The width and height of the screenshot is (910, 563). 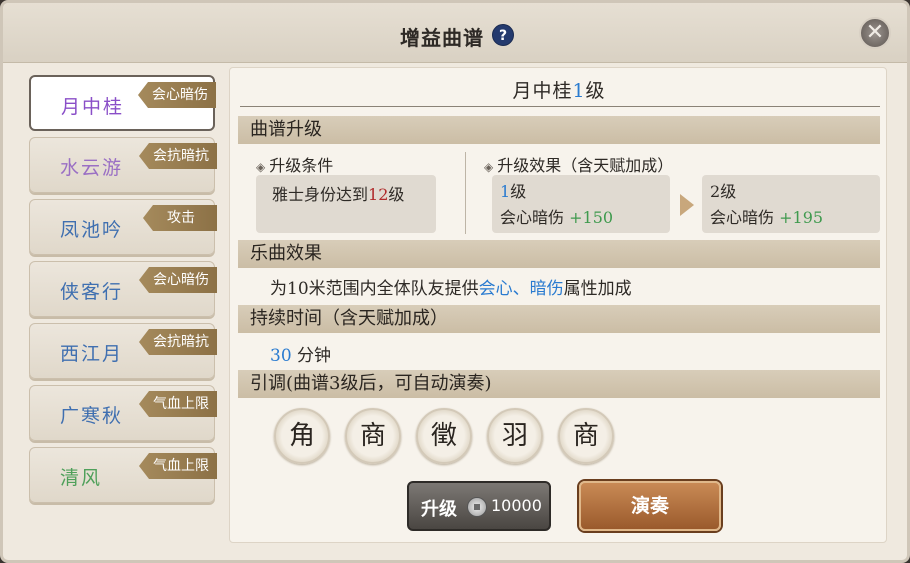 What do you see at coordinates (92, 416) in the screenshot?
I see `song-name: 广寒秋` at bounding box center [92, 416].